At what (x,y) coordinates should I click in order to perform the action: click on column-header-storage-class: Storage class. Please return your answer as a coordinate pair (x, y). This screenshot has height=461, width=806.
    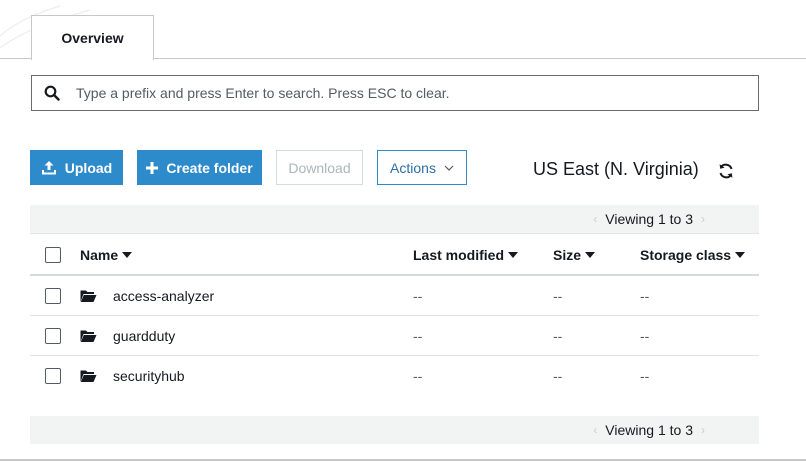
    Looking at the image, I should click on (693, 255).